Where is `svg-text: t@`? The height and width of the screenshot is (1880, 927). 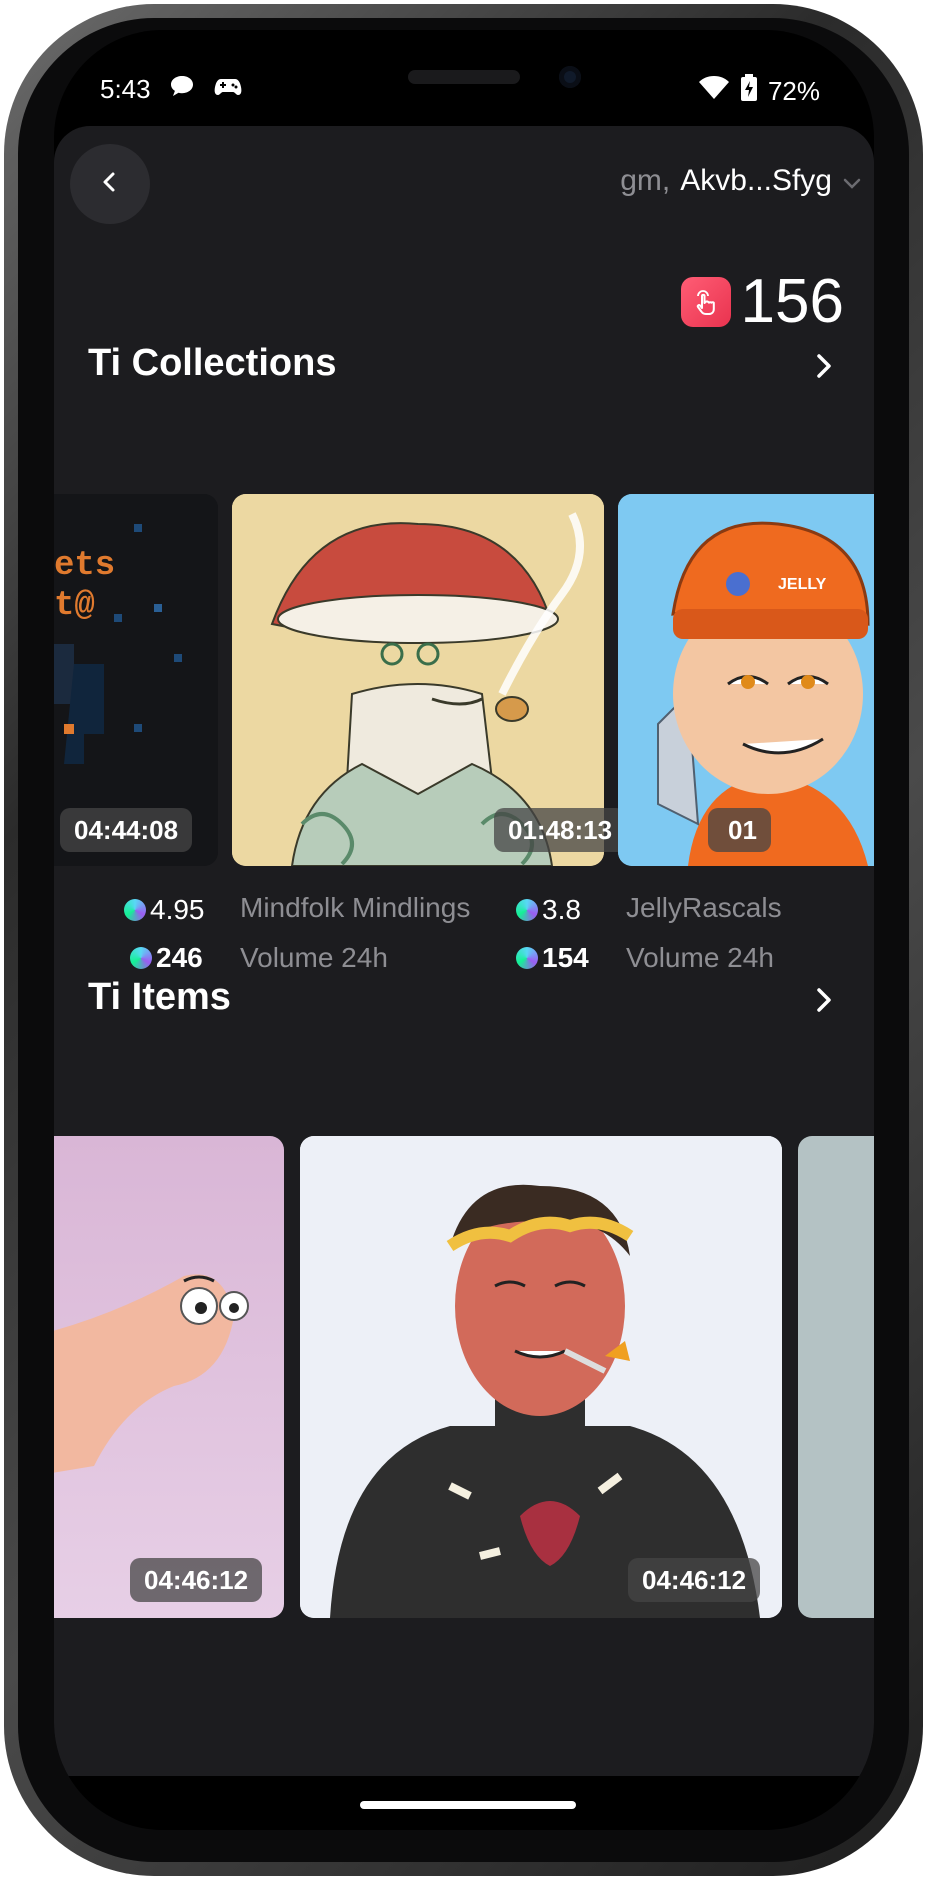 svg-text: t@ is located at coordinates (74, 606).